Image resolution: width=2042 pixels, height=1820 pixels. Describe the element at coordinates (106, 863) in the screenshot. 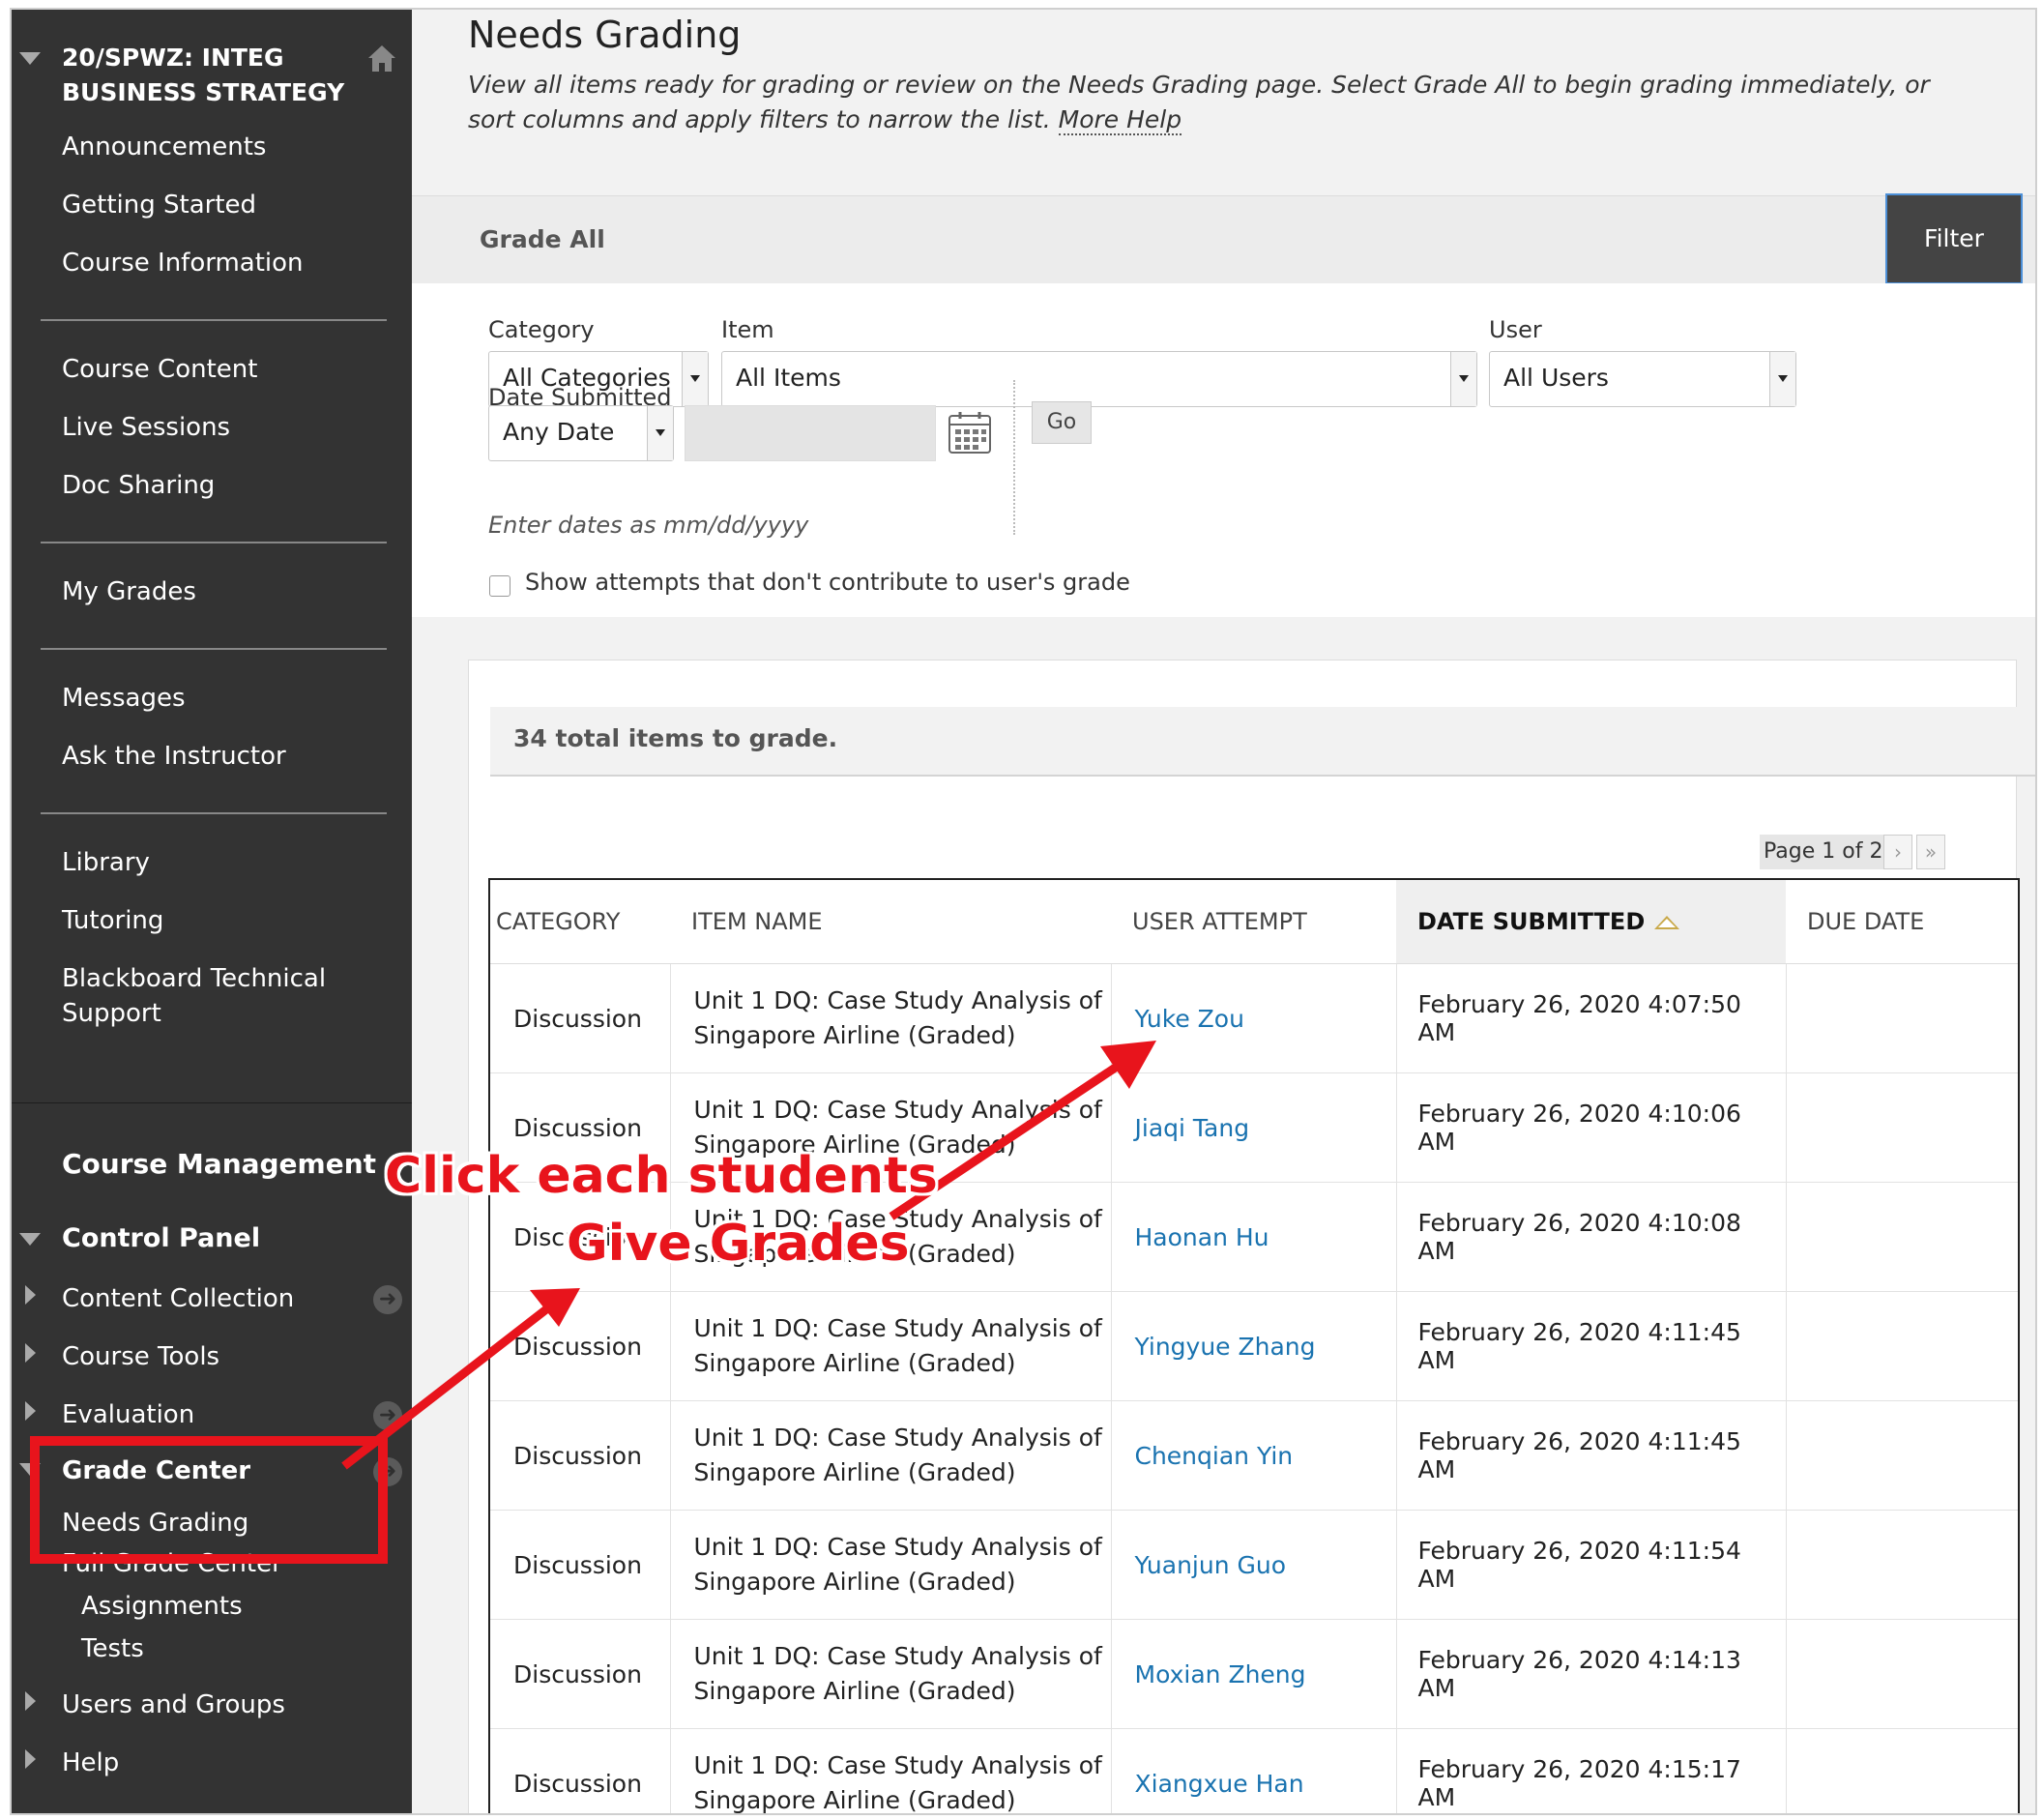

I see `sidebar-item-library: Library` at that location.